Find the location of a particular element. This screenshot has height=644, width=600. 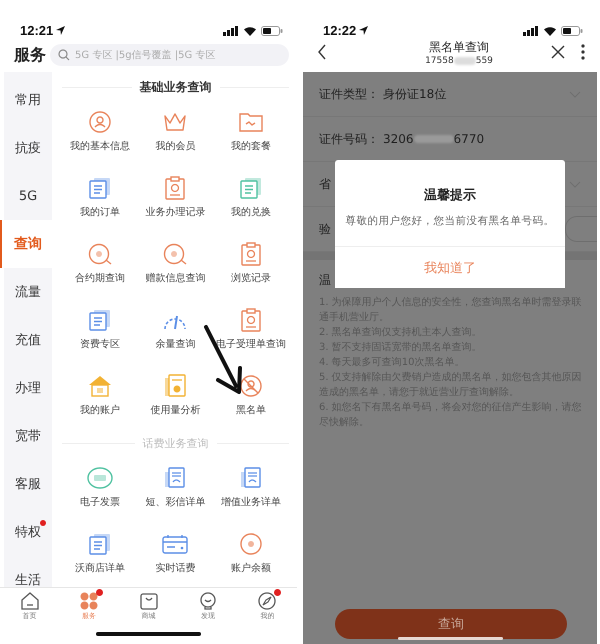

sidebar-item: 办理 is located at coordinates (28, 388).